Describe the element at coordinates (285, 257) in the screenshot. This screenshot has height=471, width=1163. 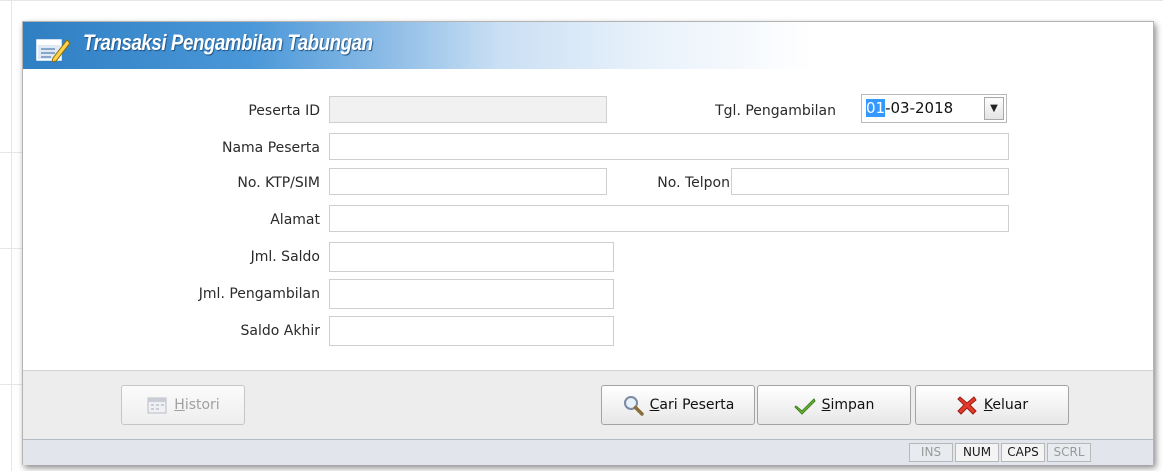
I see `jml-saldo-label: Jml. Saldo` at that location.